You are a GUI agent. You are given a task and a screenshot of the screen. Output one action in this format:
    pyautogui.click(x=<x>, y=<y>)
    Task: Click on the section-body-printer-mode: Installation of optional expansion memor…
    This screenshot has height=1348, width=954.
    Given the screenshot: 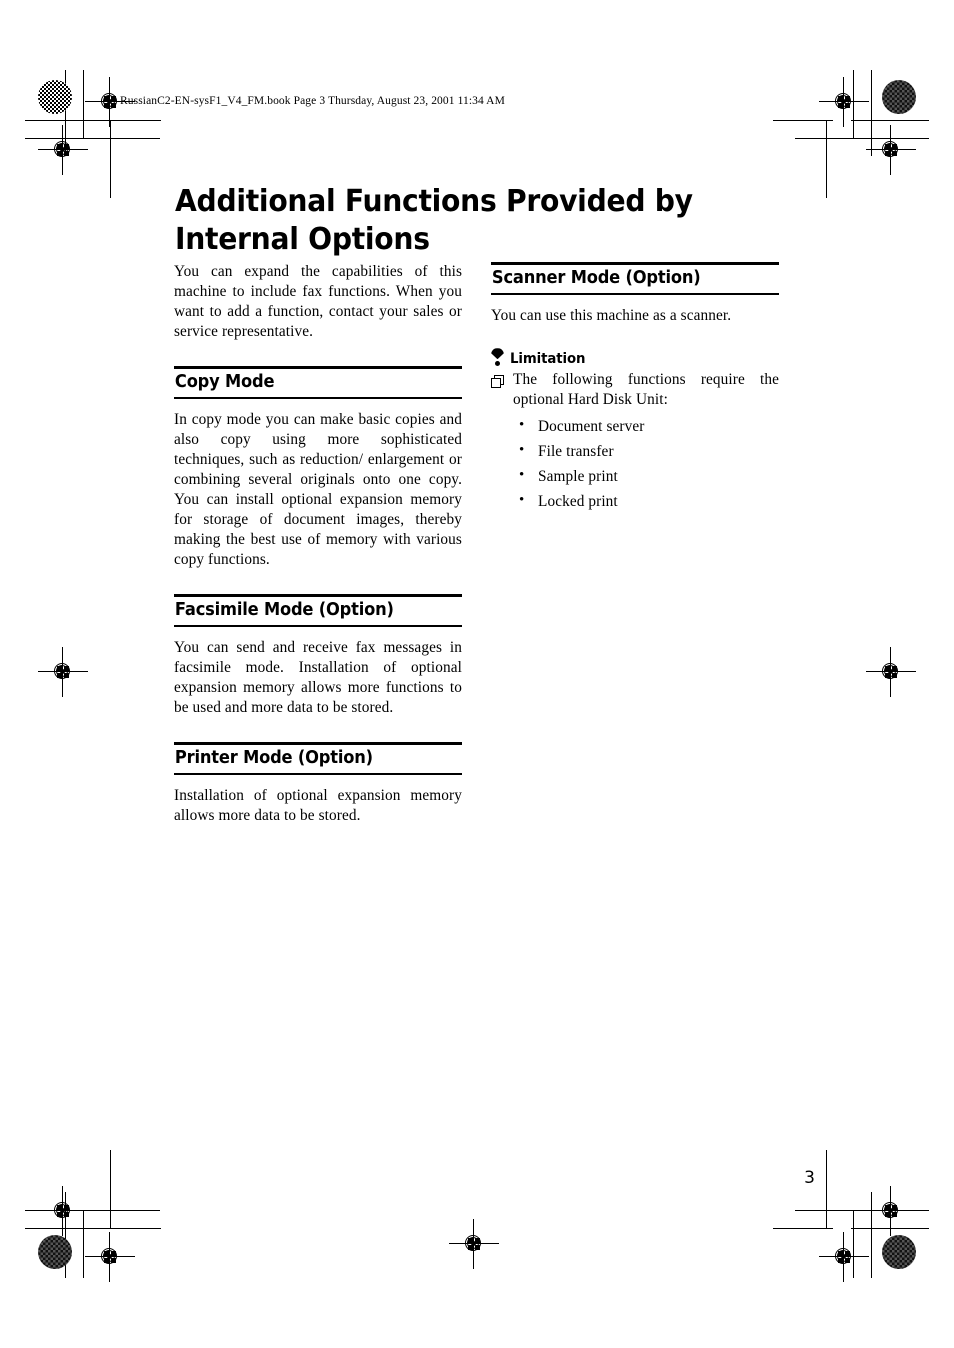 What is the action you would take?
    pyautogui.click(x=318, y=805)
    